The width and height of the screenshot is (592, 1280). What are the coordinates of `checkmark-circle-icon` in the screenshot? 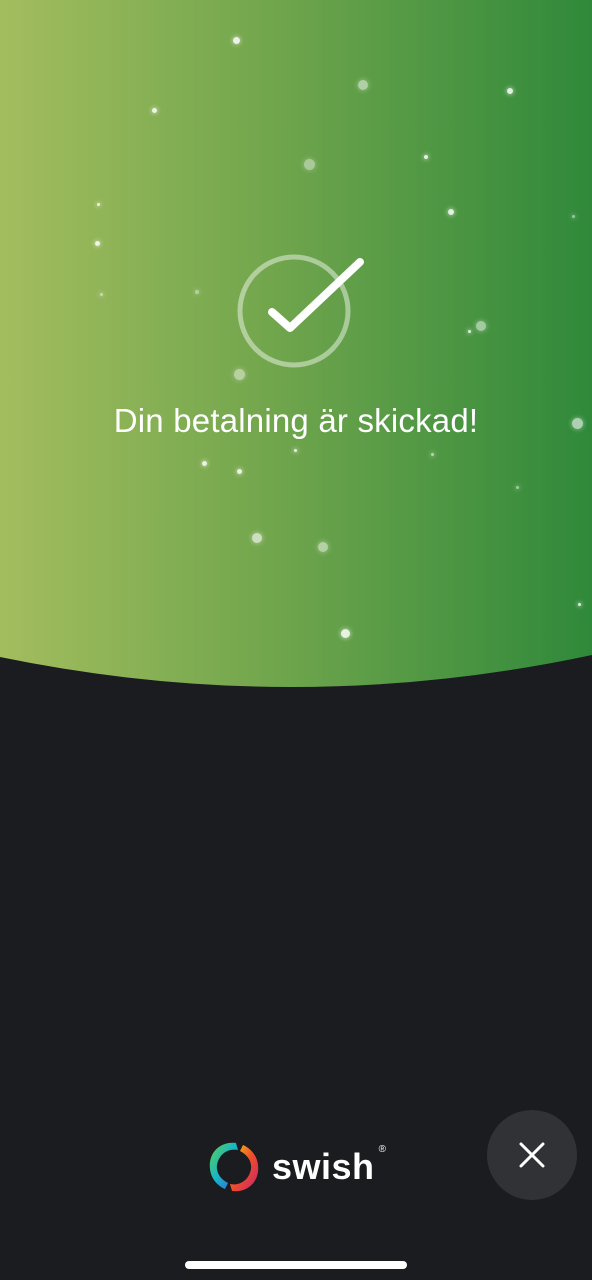 It's located at (302, 311).